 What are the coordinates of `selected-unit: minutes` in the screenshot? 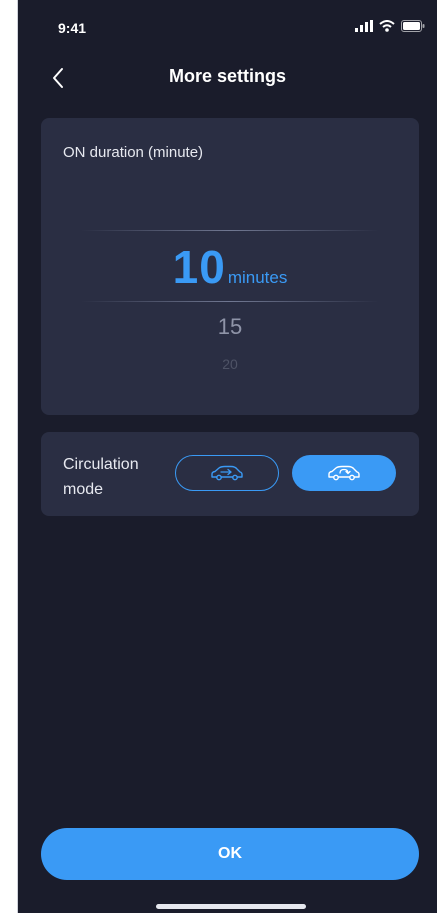 It's located at (257, 277).